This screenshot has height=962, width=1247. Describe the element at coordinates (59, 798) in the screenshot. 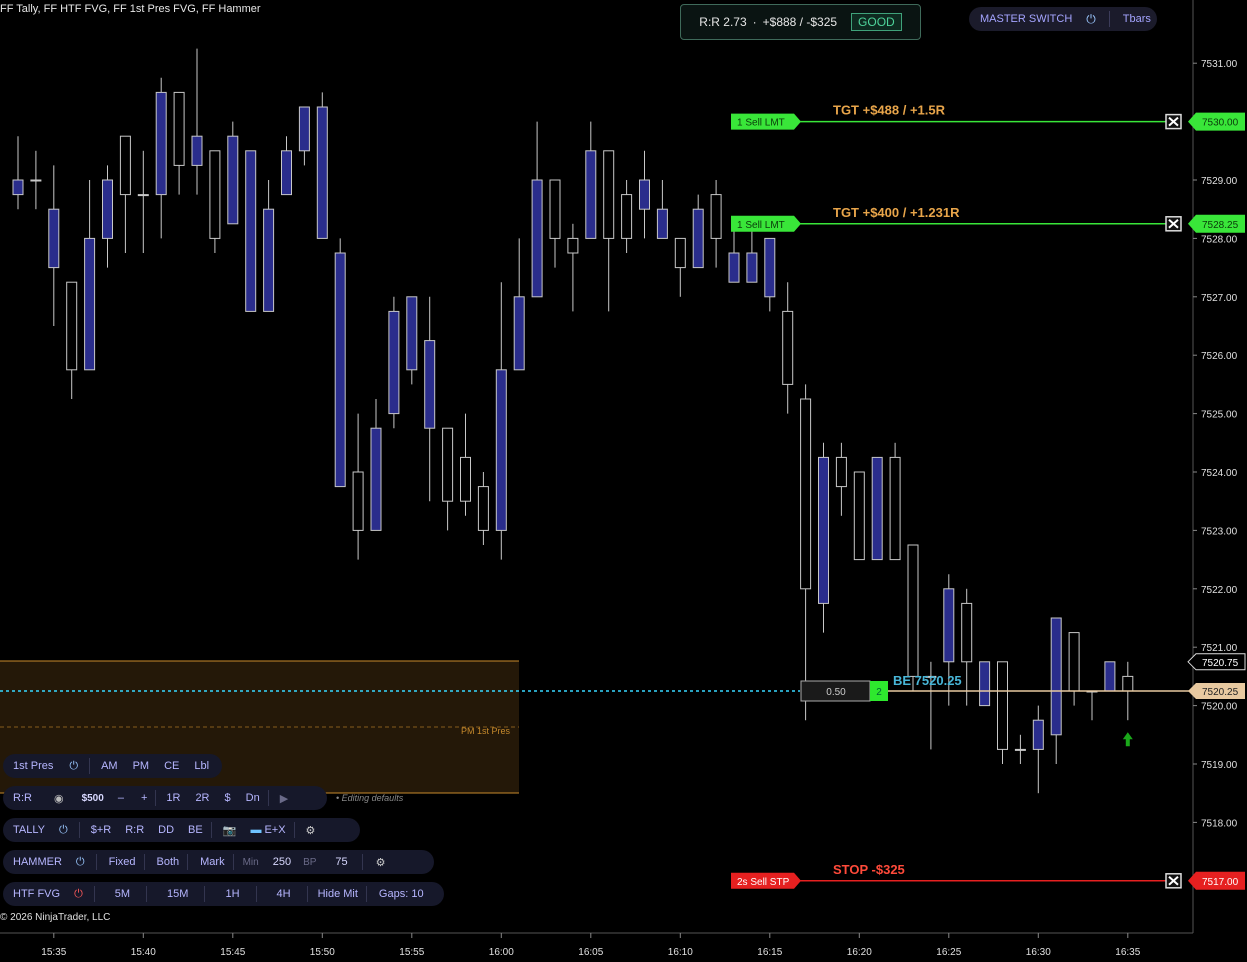

I see `radio-icon: ◉` at that location.